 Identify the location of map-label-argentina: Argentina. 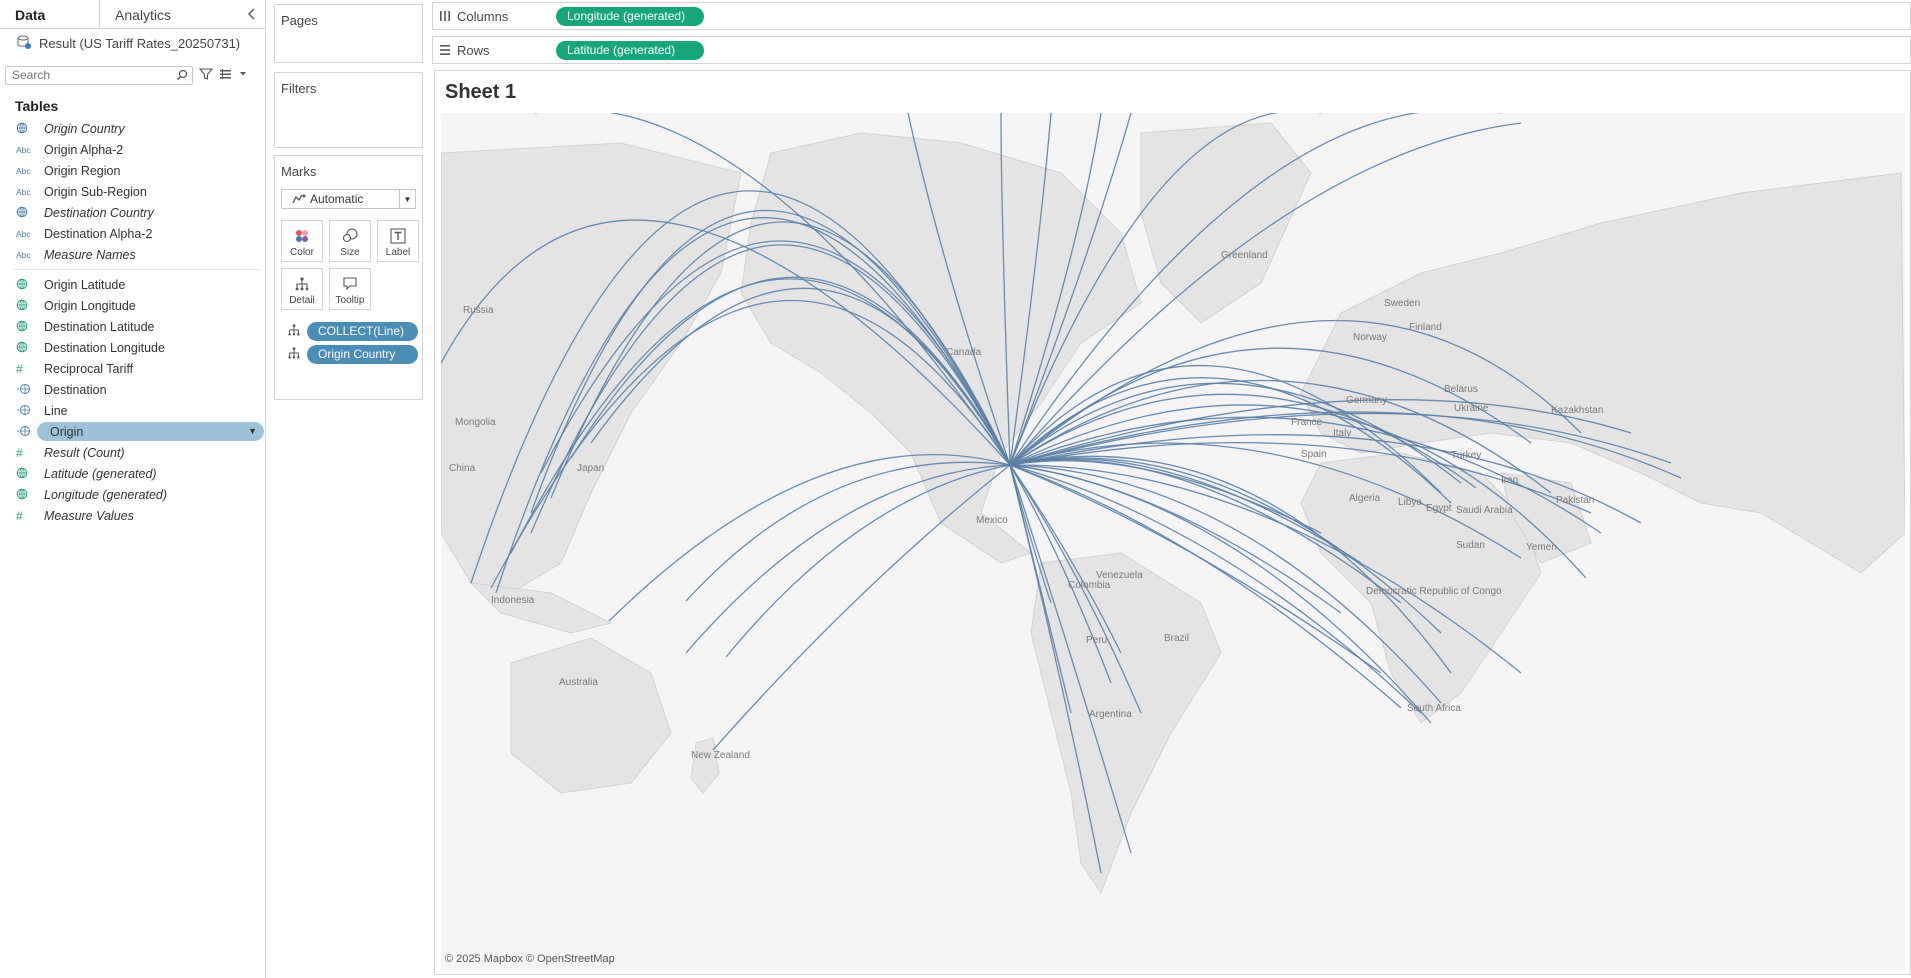
(1110, 714).